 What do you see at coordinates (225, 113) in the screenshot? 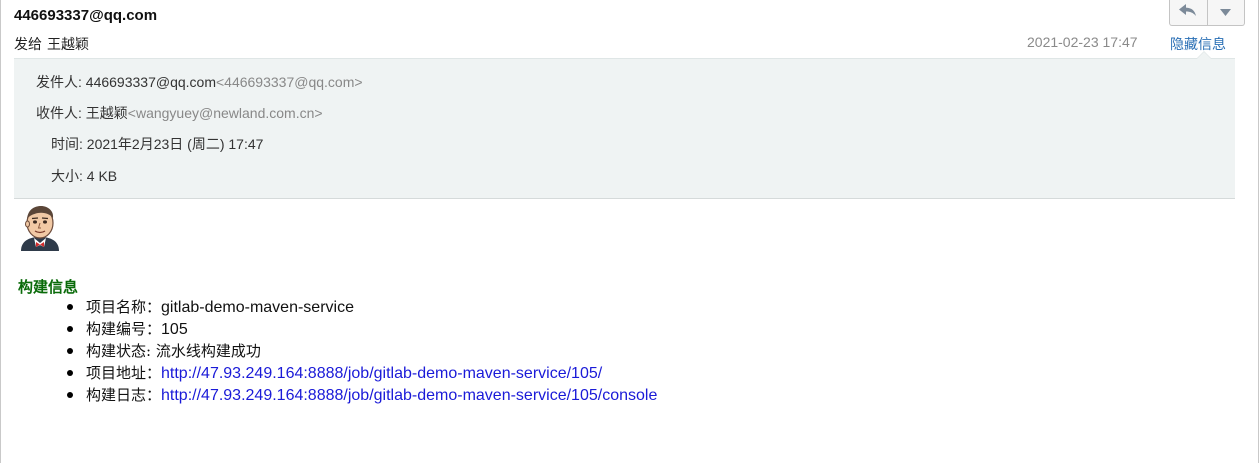
I see `to-address: <wangyuey@newland.com.cn>` at bounding box center [225, 113].